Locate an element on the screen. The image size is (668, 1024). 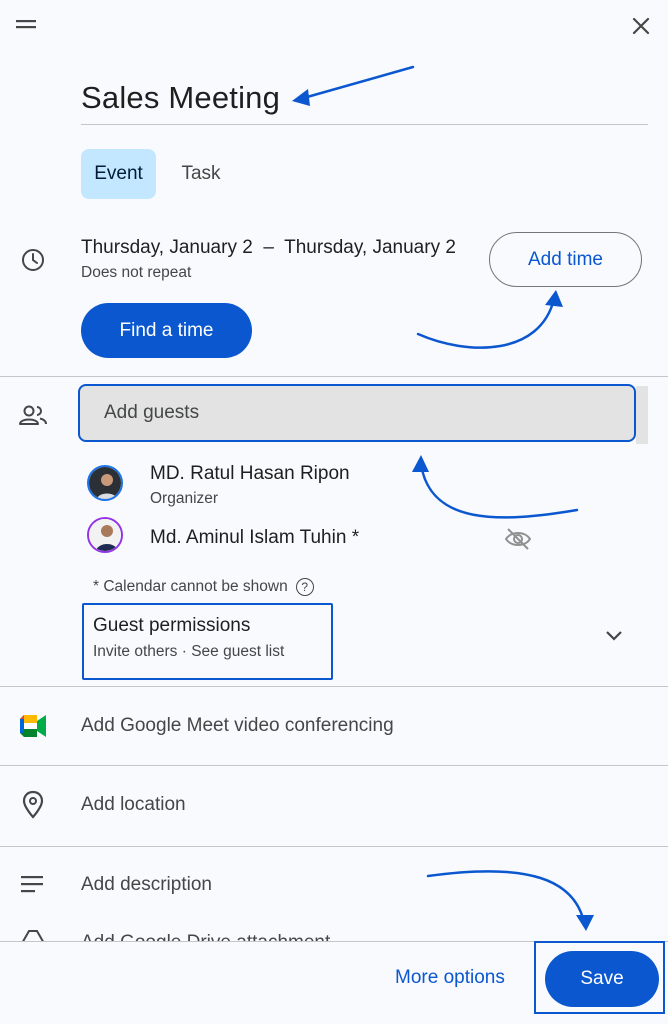
guest-name: MD. Ratul Hasan Ripon is located at coordinates (250, 473).